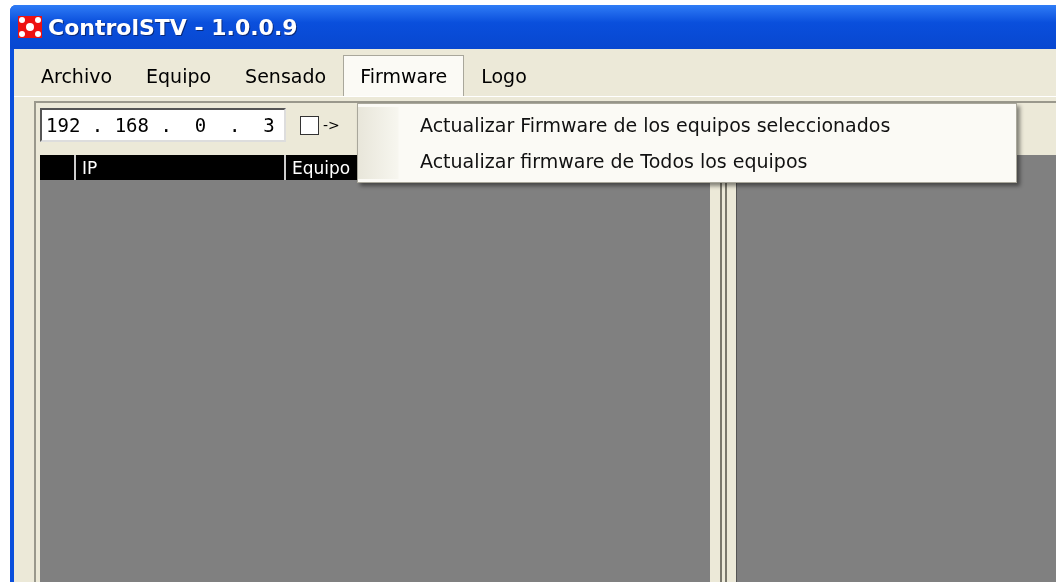 Image resolution: width=1056 pixels, height=582 pixels. Describe the element at coordinates (173, 27) in the screenshot. I see `window-title: ControlSTV - 1.0.0.9` at that location.